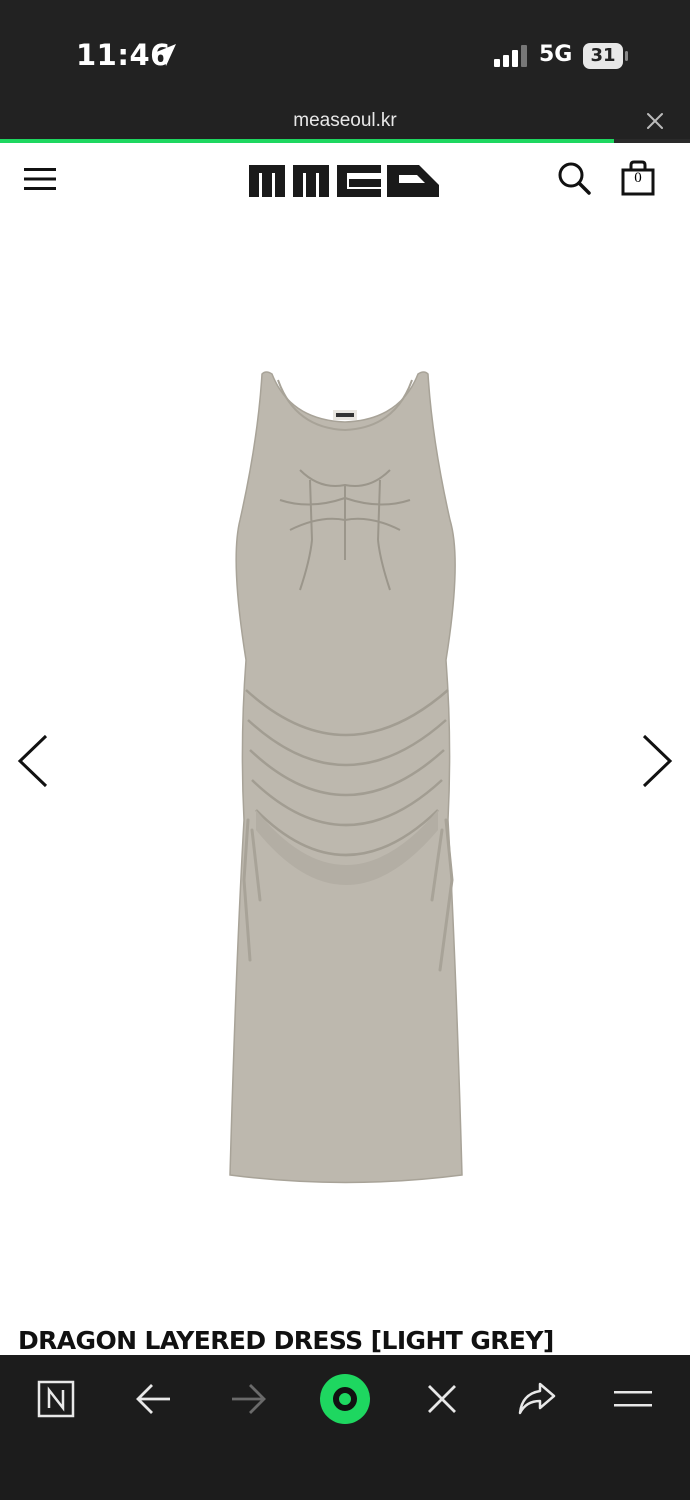 This screenshot has width=690, height=1500. What do you see at coordinates (537, 1399) in the screenshot?
I see `share-icon` at bounding box center [537, 1399].